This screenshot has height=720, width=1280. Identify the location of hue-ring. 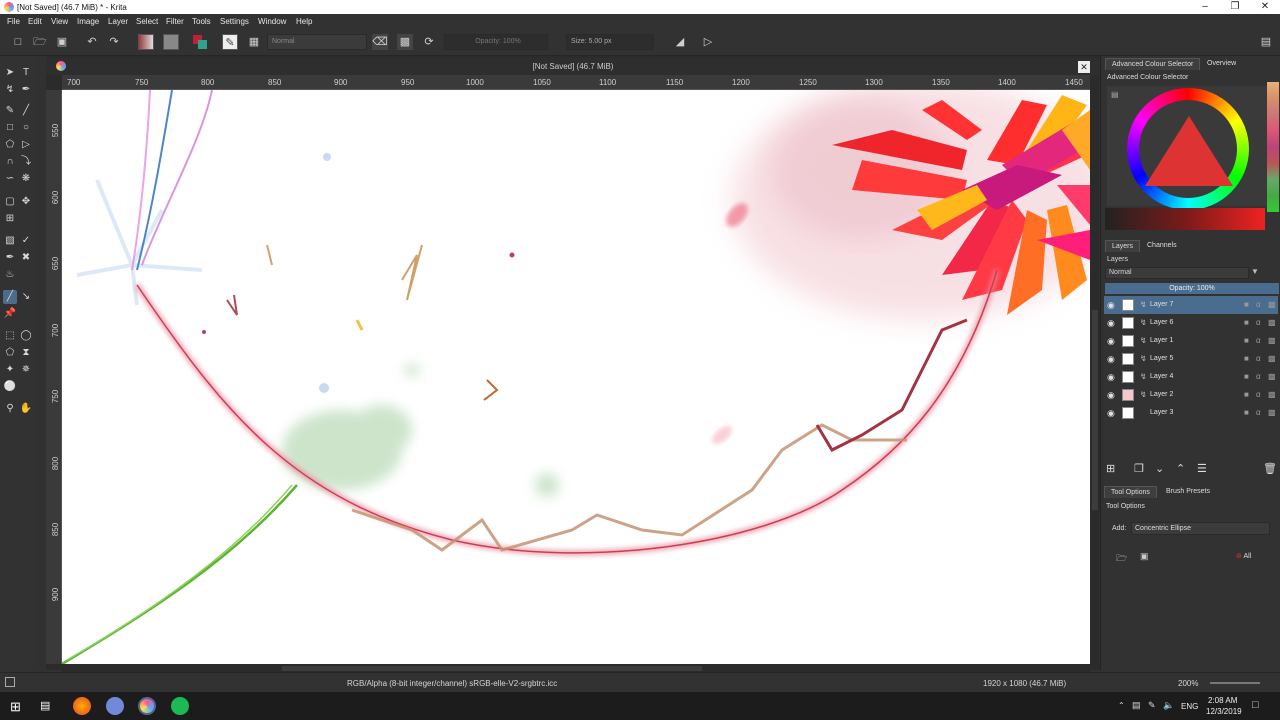
(1188, 149).